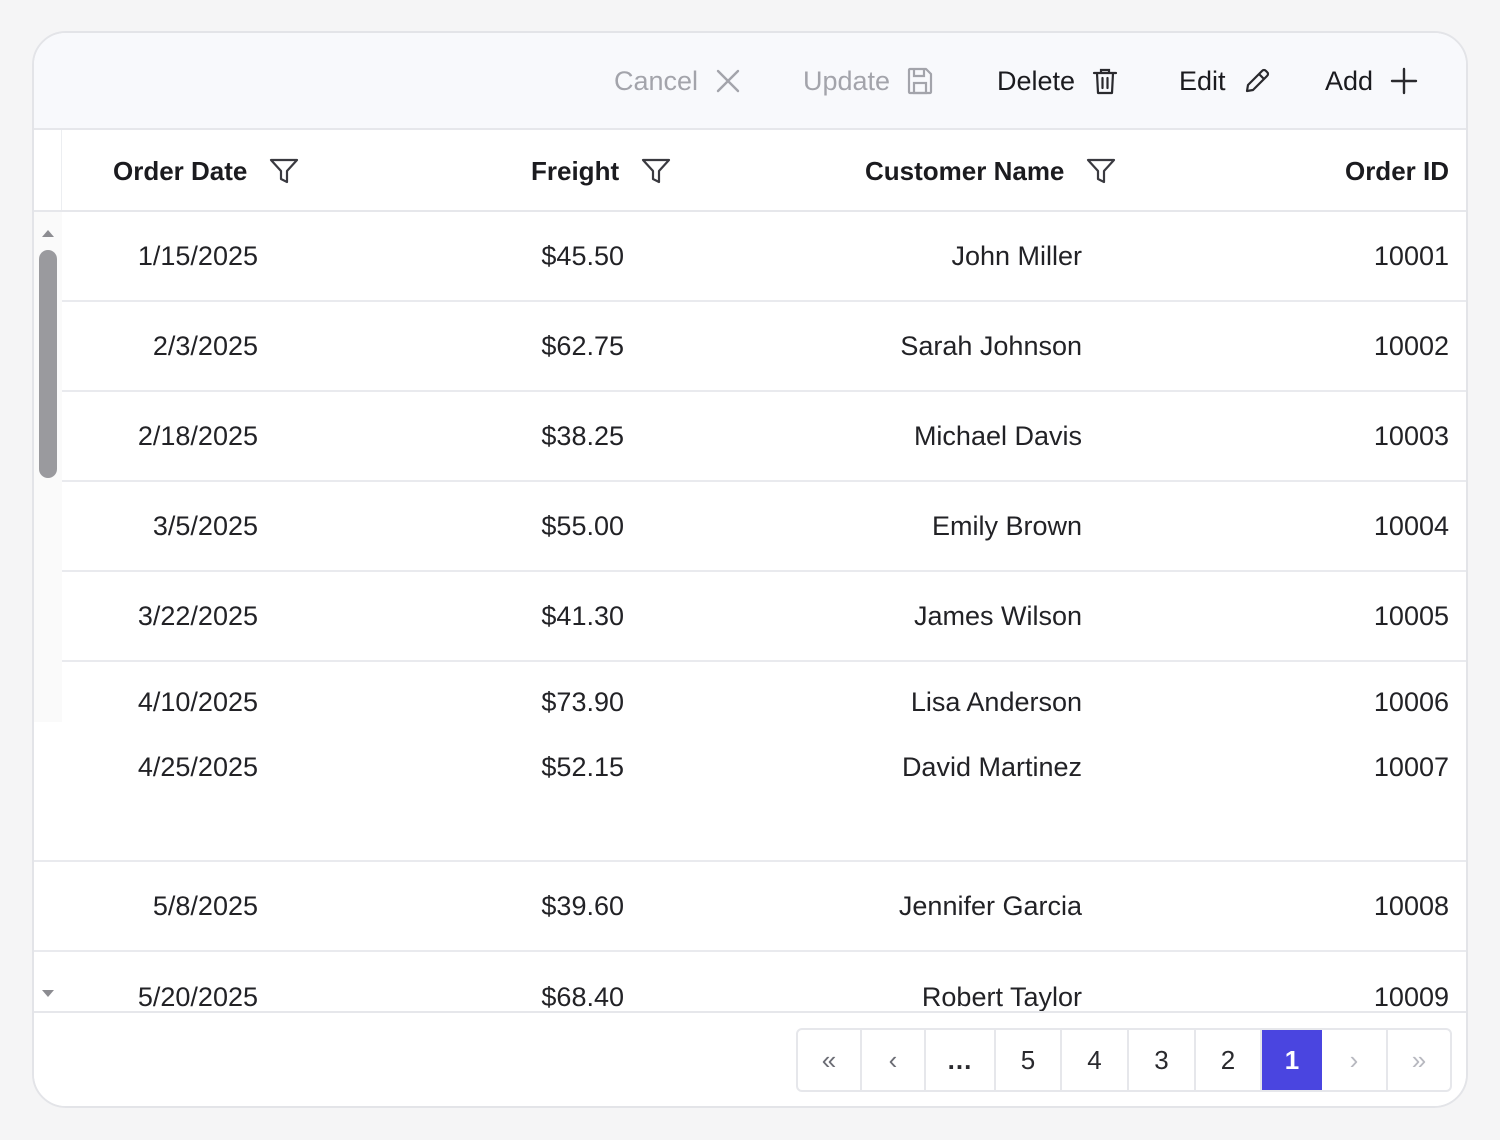 The height and width of the screenshot is (1140, 1500). I want to click on add-button: Add, so click(1372, 81).